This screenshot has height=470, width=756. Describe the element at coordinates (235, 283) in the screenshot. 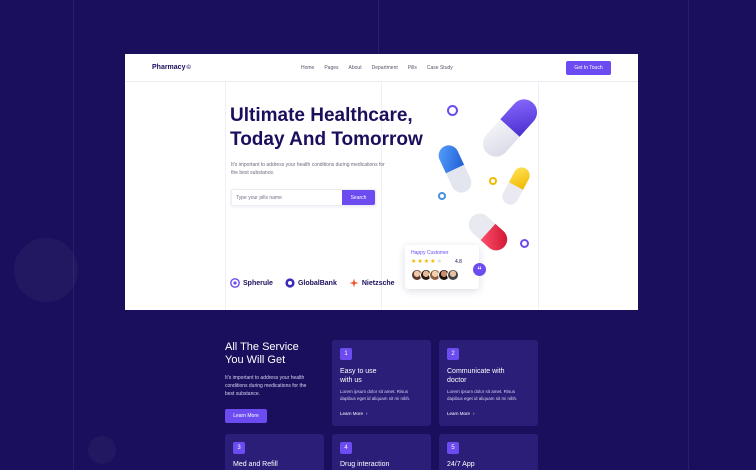

I see `spherule-icon` at that location.